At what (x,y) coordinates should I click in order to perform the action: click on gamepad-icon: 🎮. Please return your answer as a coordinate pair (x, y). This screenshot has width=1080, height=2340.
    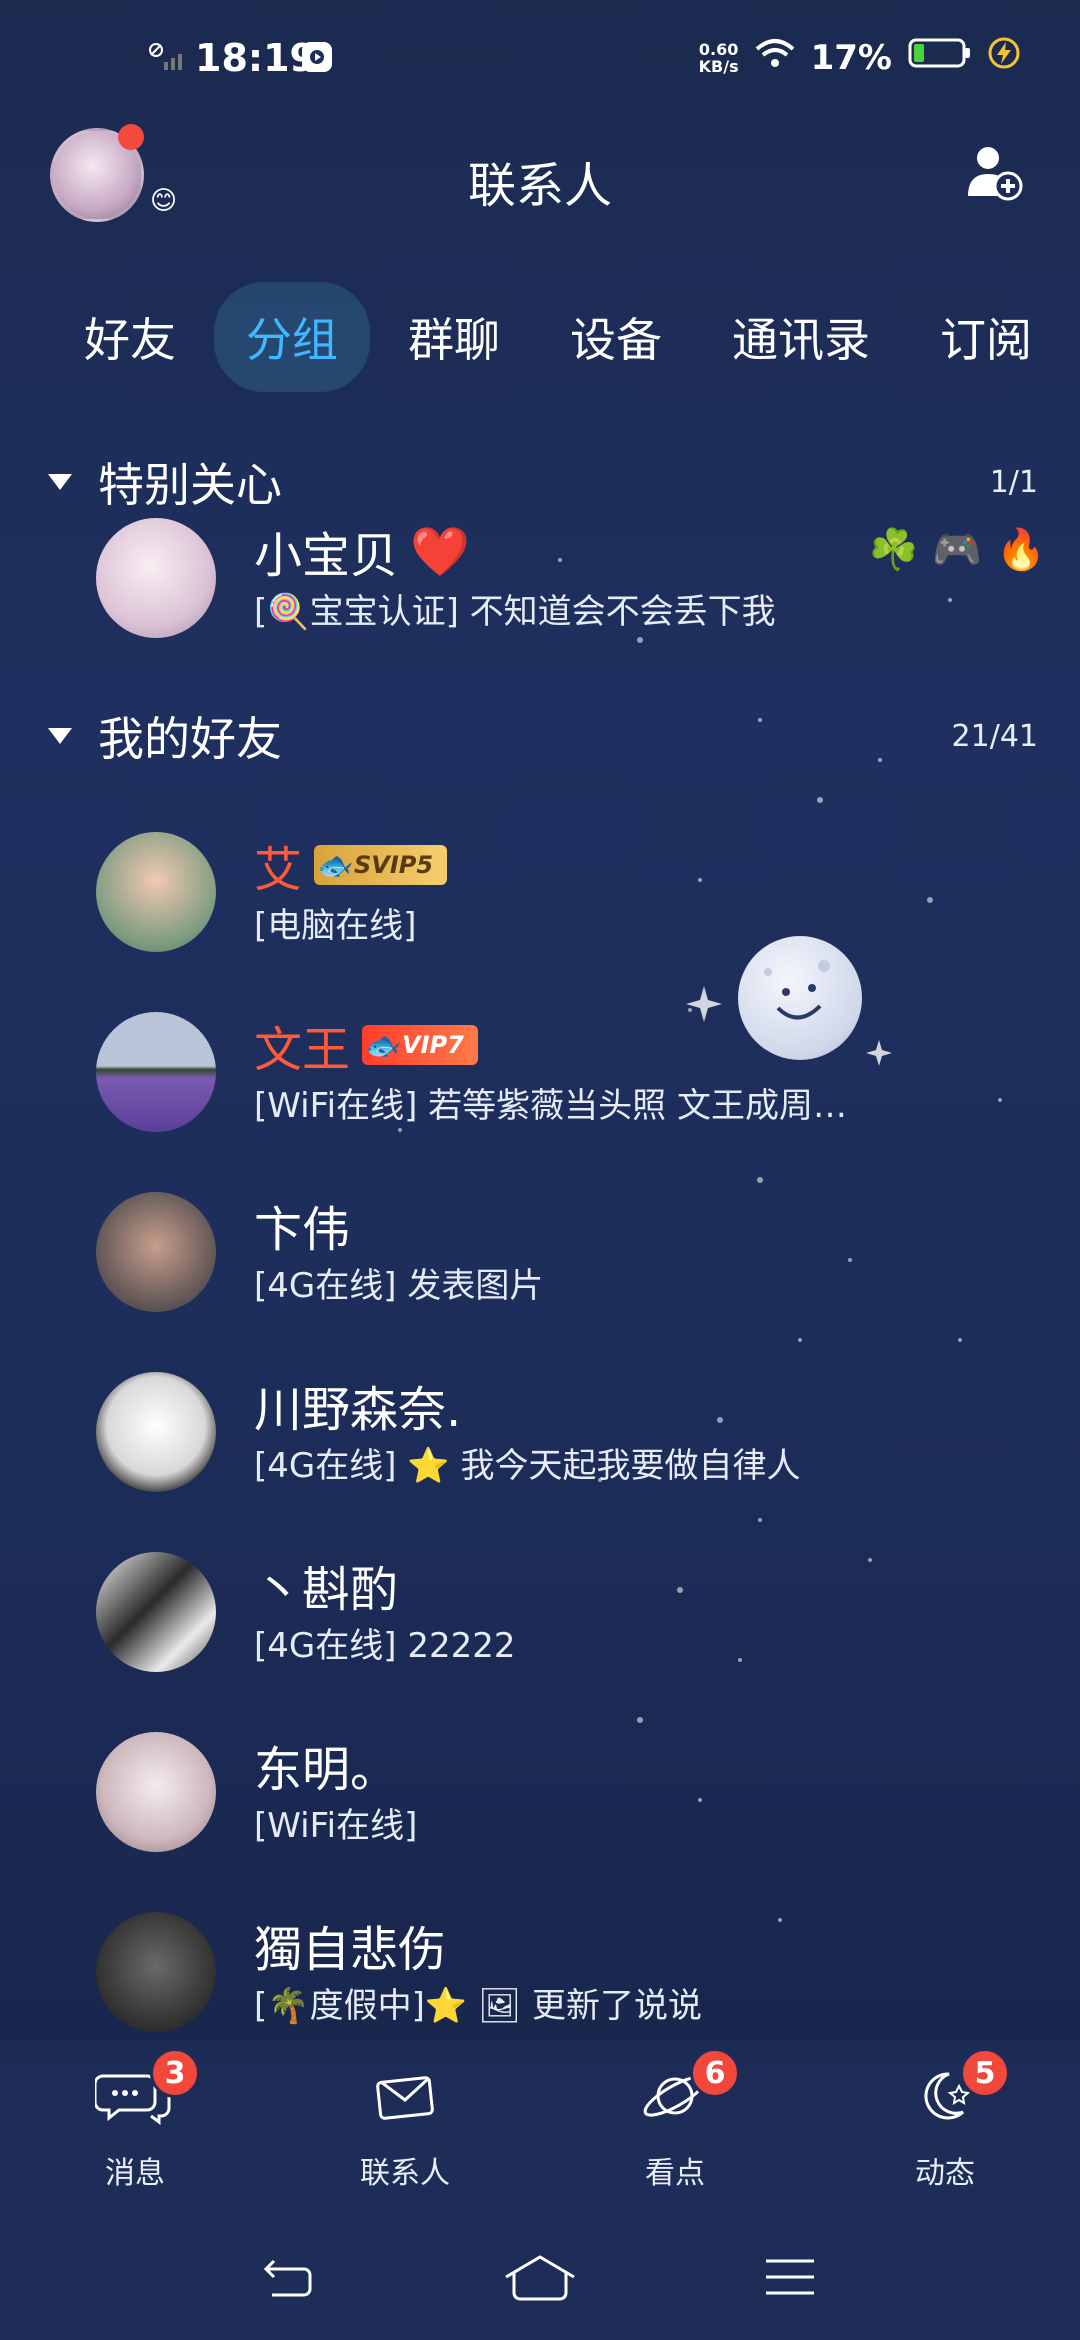
    Looking at the image, I should click on (957, 550).